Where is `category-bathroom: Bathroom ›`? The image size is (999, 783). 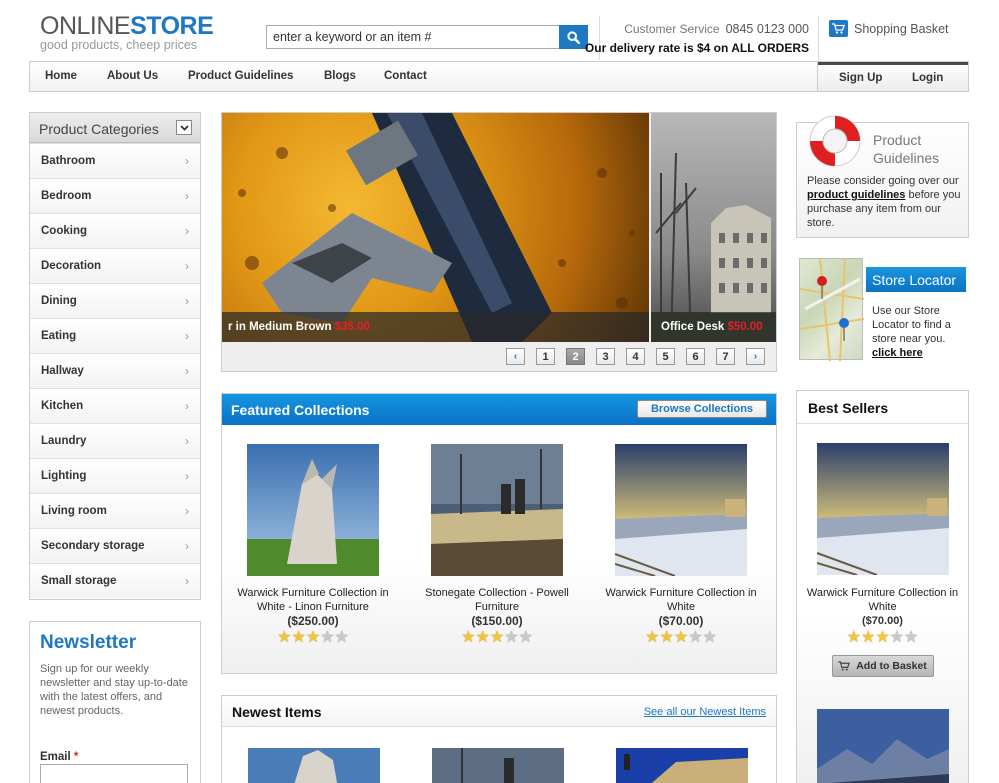
category-bathroom: Bathroom › is located at coordinates (115, 160).